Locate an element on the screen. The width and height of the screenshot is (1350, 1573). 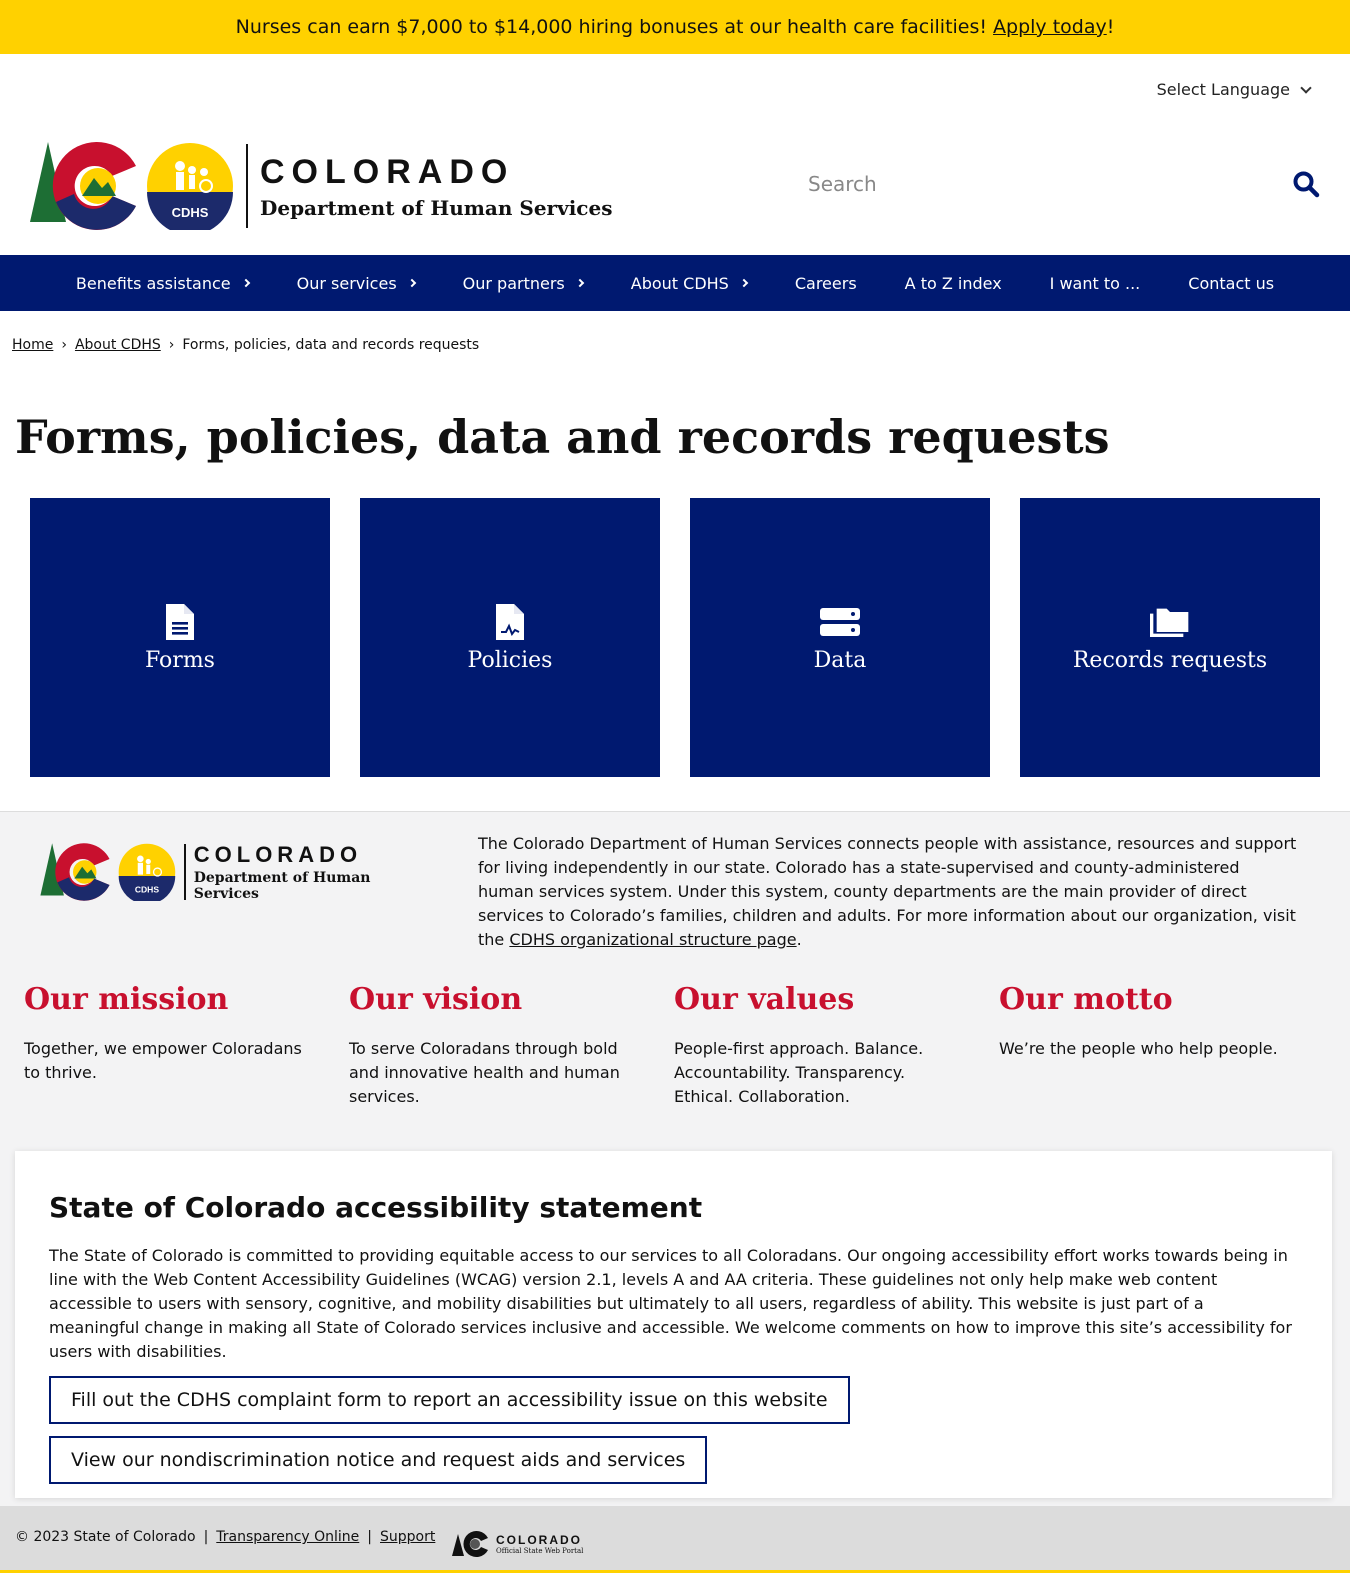
nav-item-careers: Careers is located at coordinates (826, 283).